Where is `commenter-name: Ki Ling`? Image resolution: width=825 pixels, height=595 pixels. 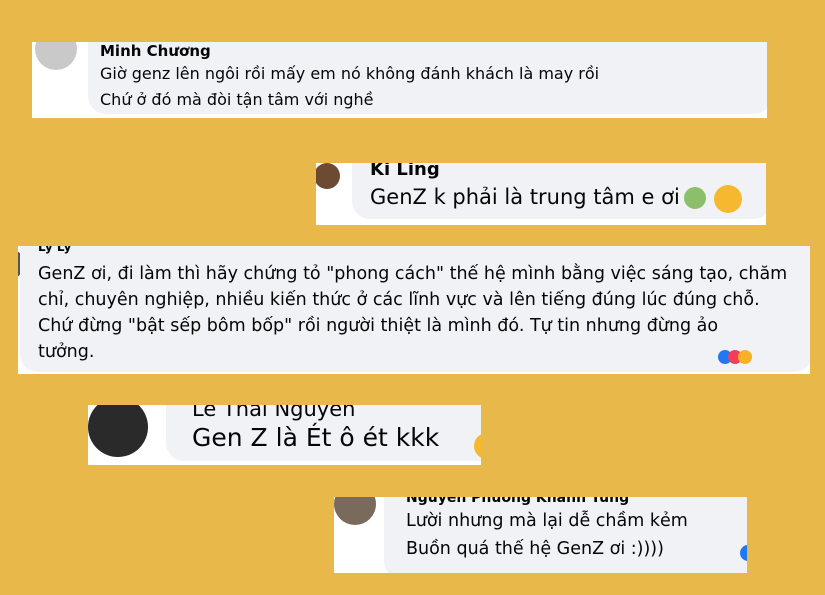 commenter-name: Ki Ling is located at coordinates (405, 172).